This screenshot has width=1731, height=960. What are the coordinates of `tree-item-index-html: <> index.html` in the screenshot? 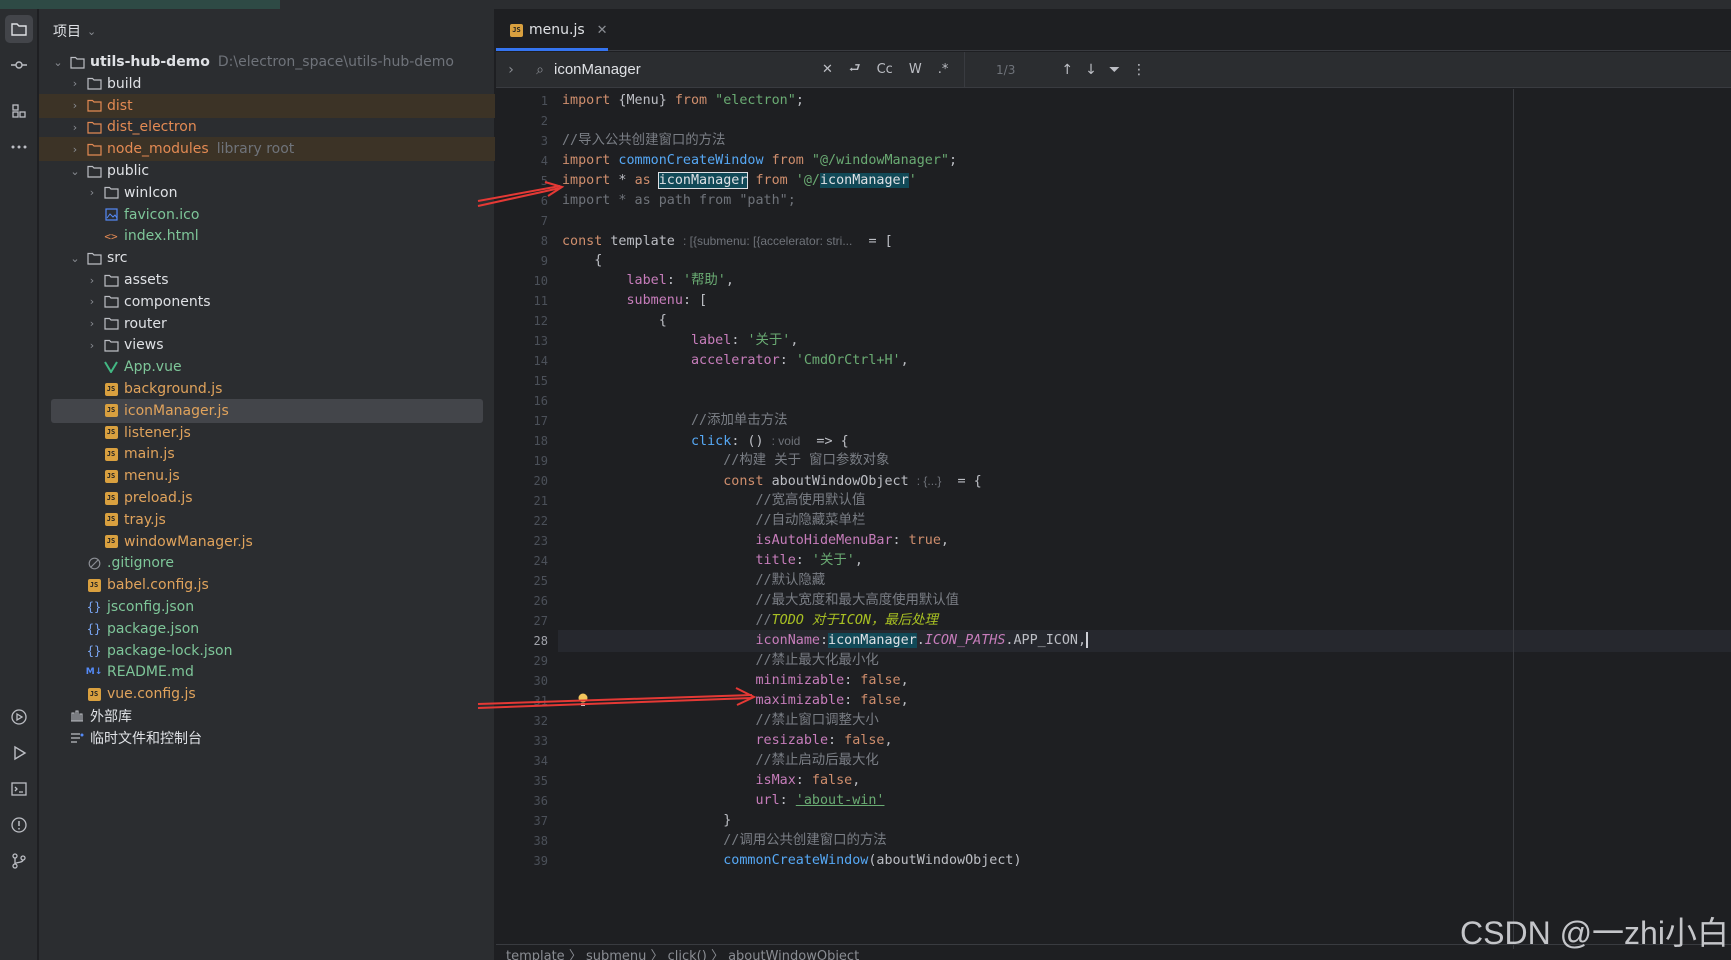 It's located at (267, 236).